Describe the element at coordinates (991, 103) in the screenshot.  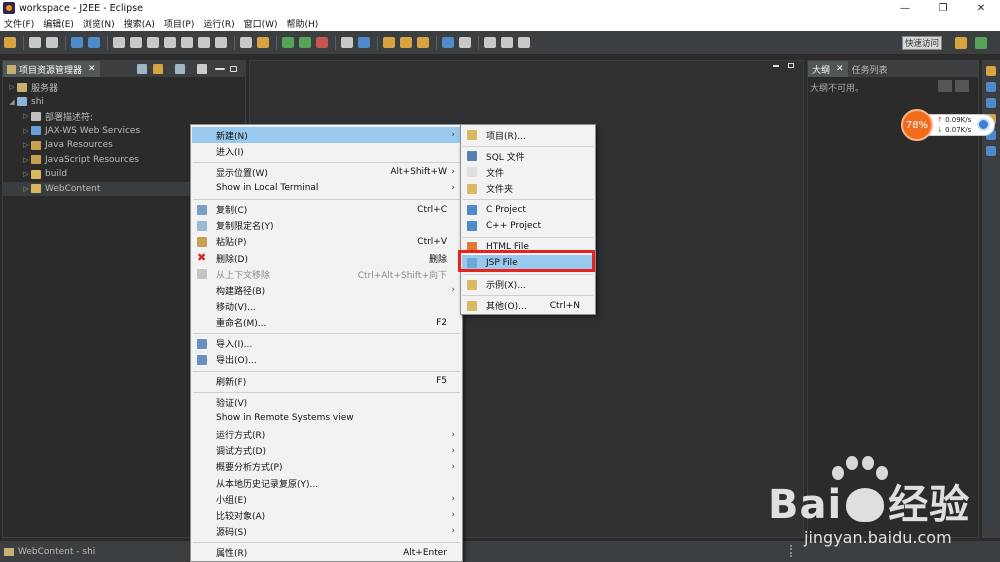
I see `servers-icon` at that location.